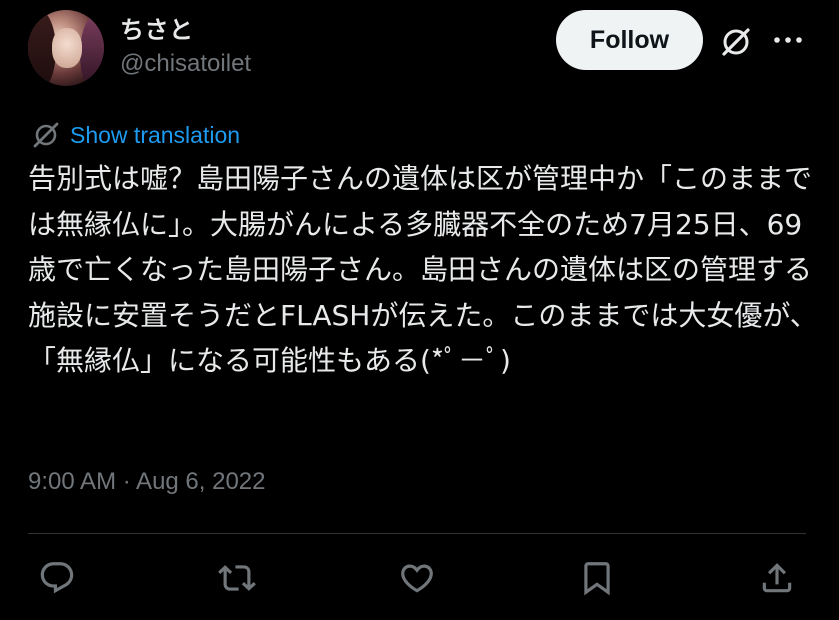 The width and height of the screenshot is (839, 620). Describe the element at coordinates (157, 27) in the screenshot. I see `display-name: ちさと` at that location.